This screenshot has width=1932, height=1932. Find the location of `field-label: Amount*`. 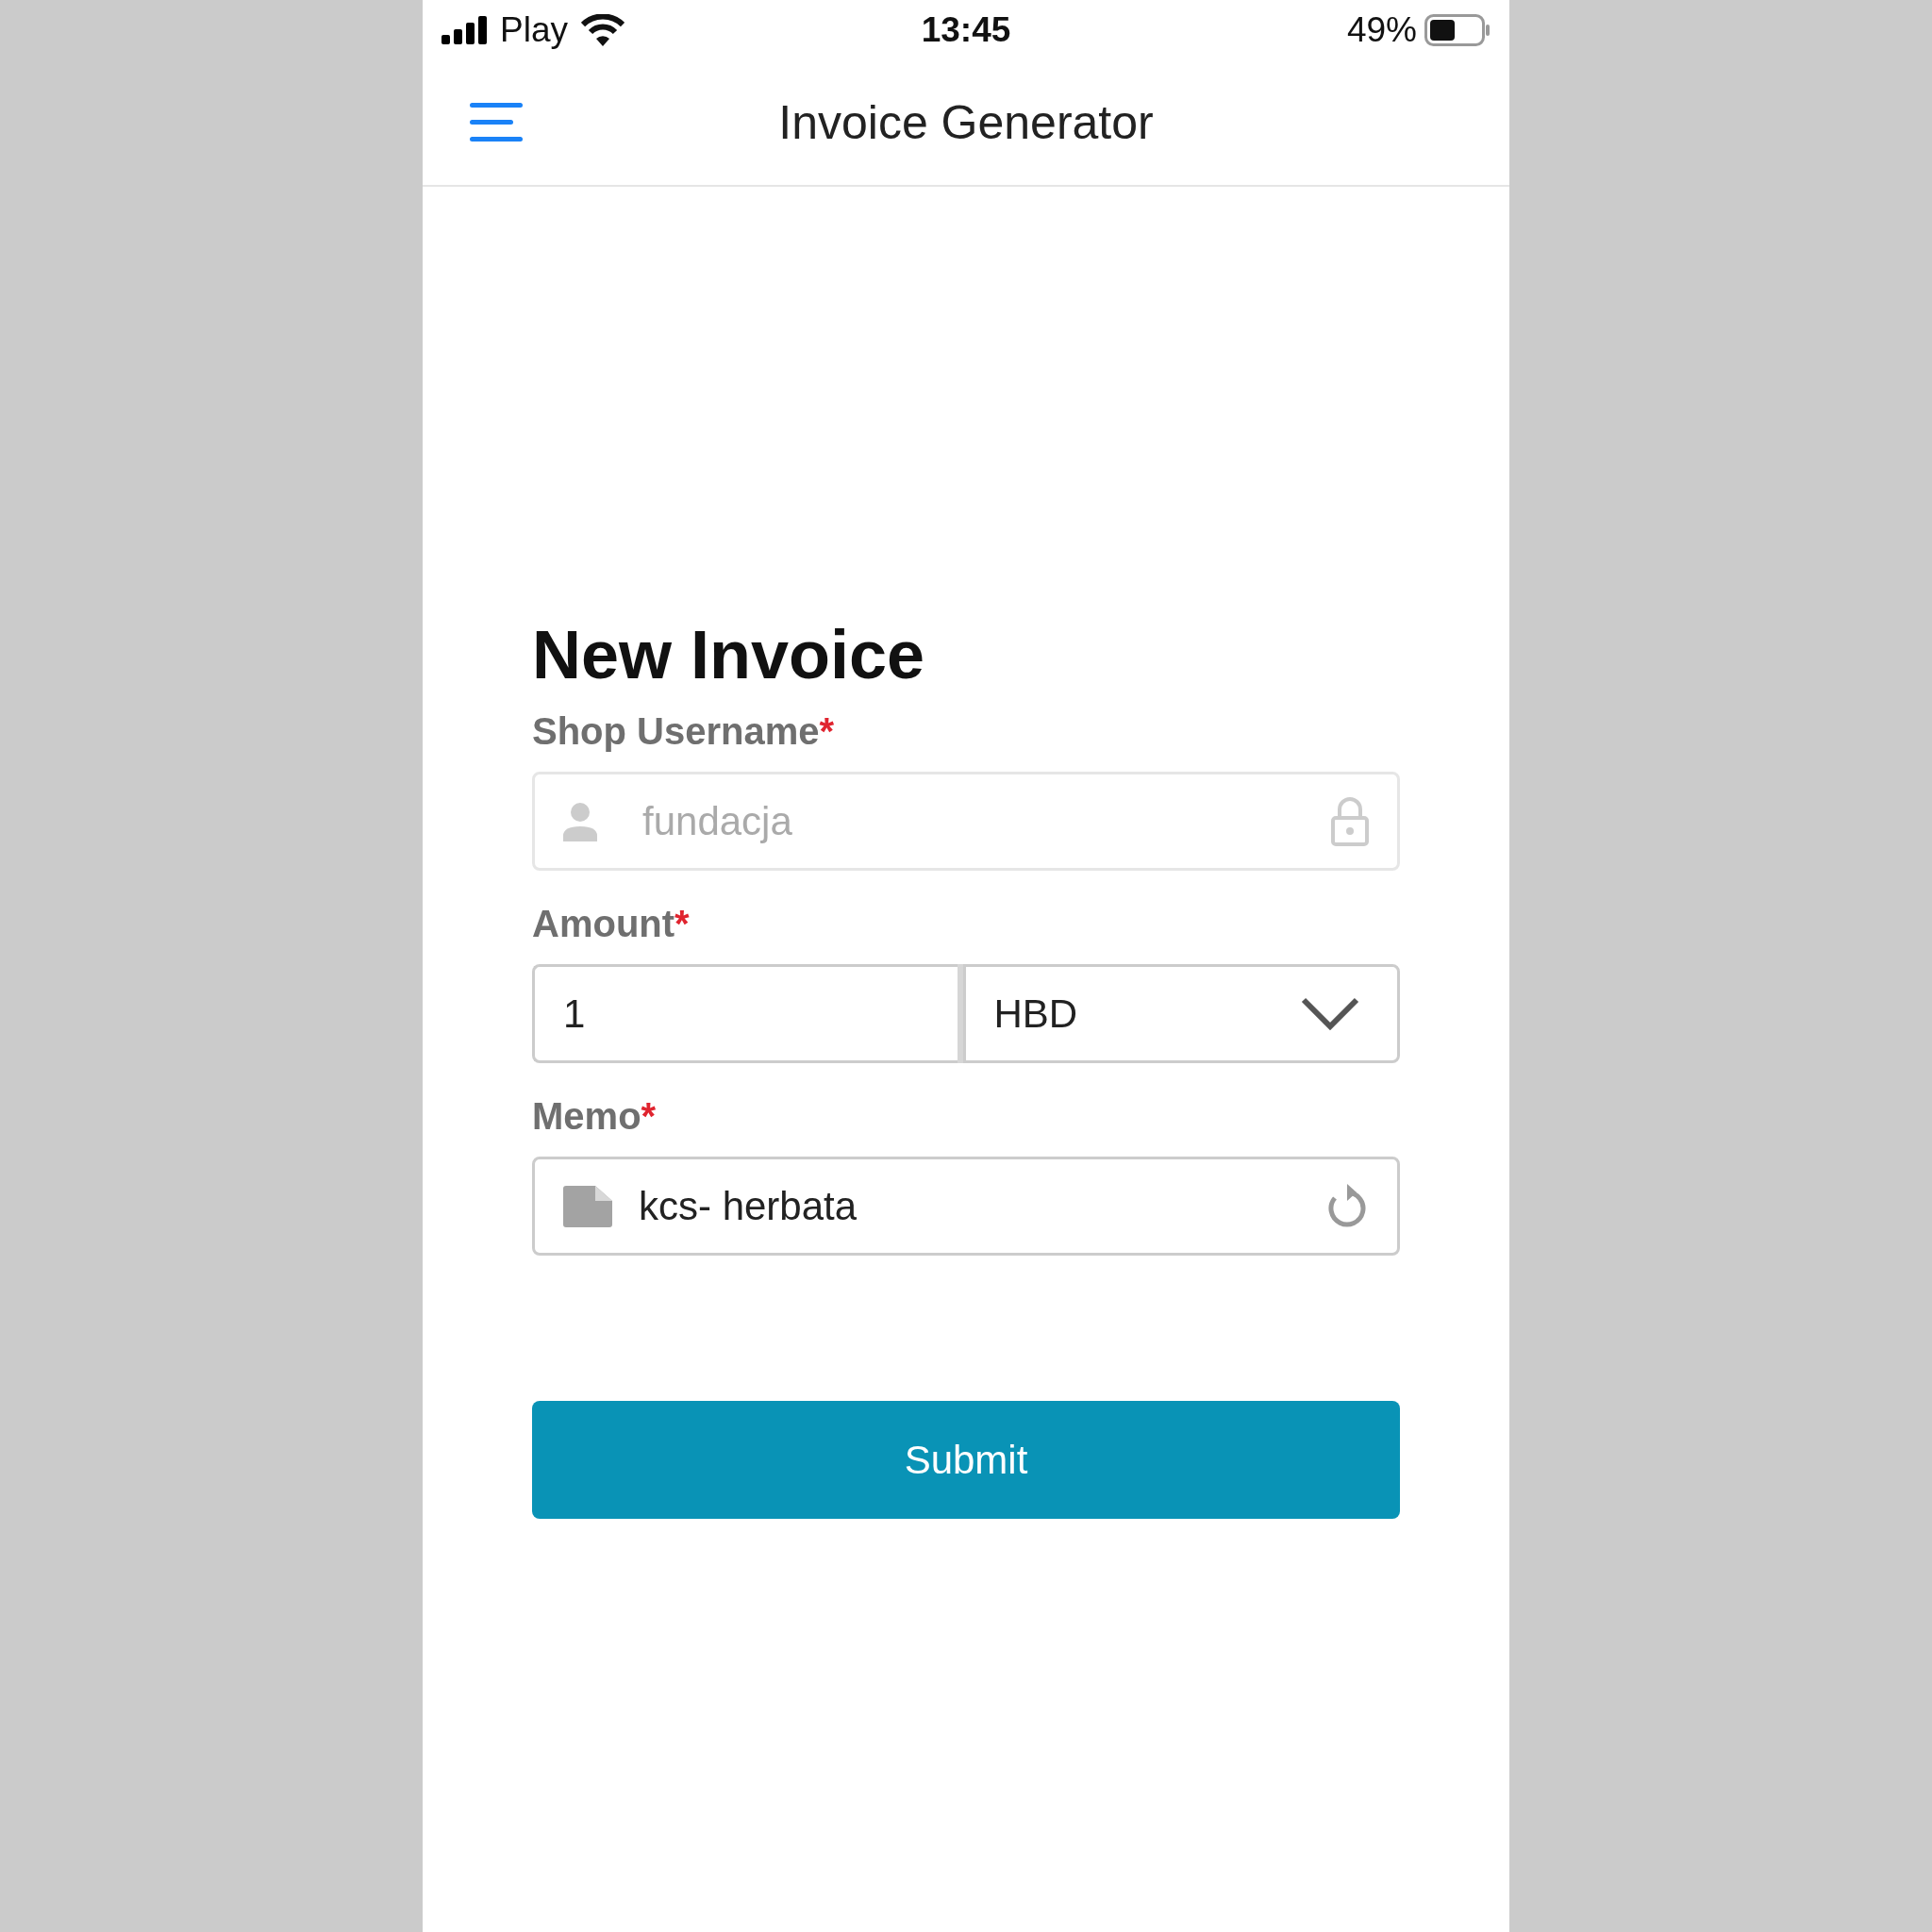

field-label: Amount* is located at coordinates (611, 924).